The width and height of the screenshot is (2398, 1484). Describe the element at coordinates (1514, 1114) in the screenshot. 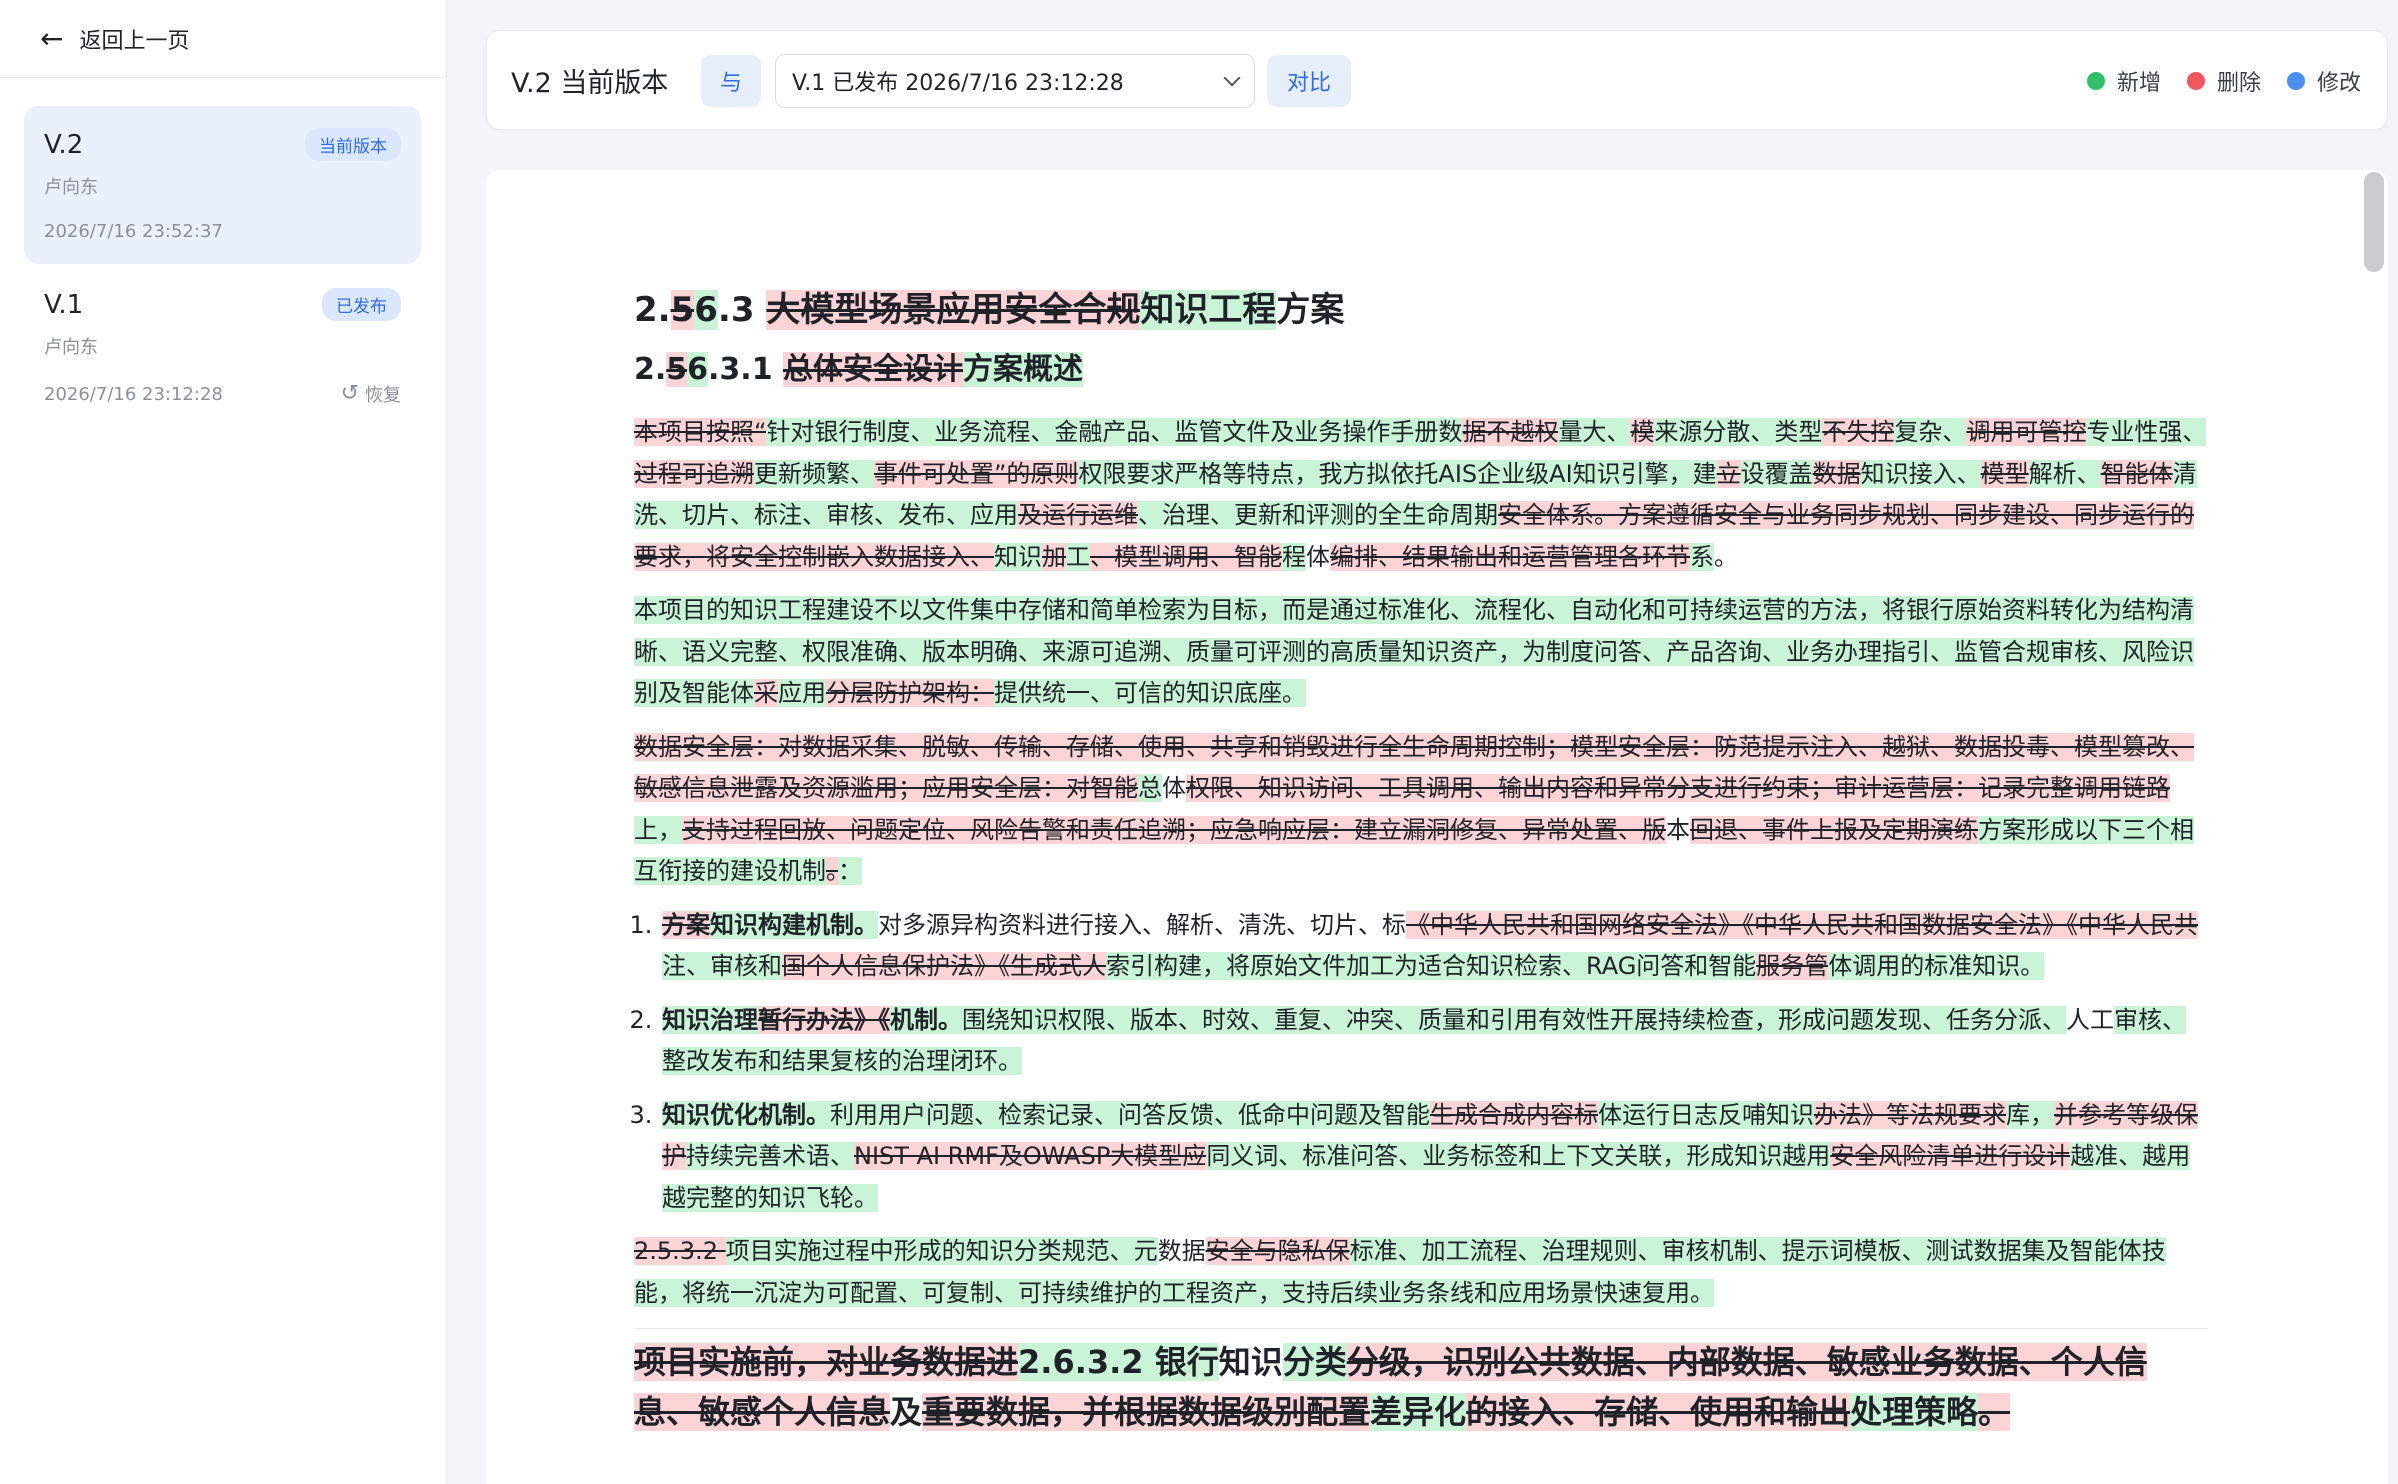

I see `deleted-text: 生成合成内容标` at that location.